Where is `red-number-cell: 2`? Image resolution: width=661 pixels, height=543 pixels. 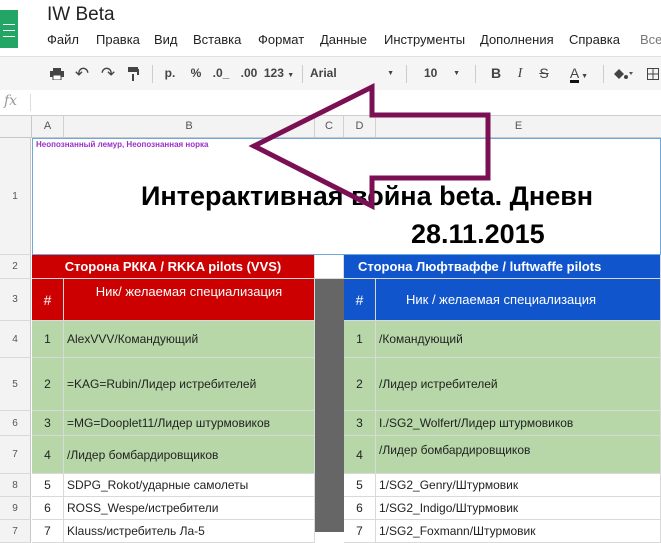 red-number-cell: 2 is located at coordinates (48, 384).